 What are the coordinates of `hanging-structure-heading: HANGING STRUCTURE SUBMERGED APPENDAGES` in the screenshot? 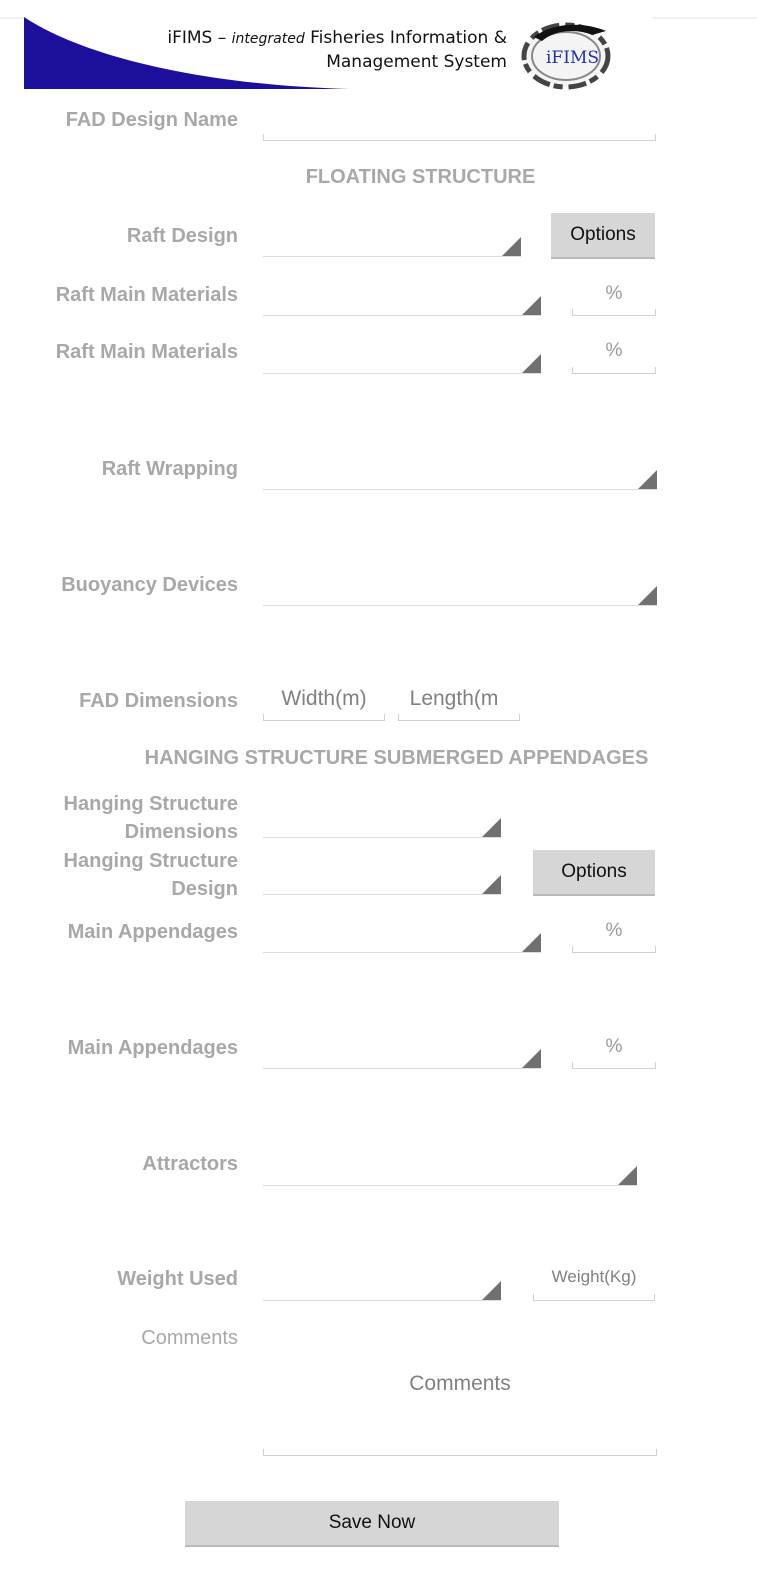 It's located at (396, 758).